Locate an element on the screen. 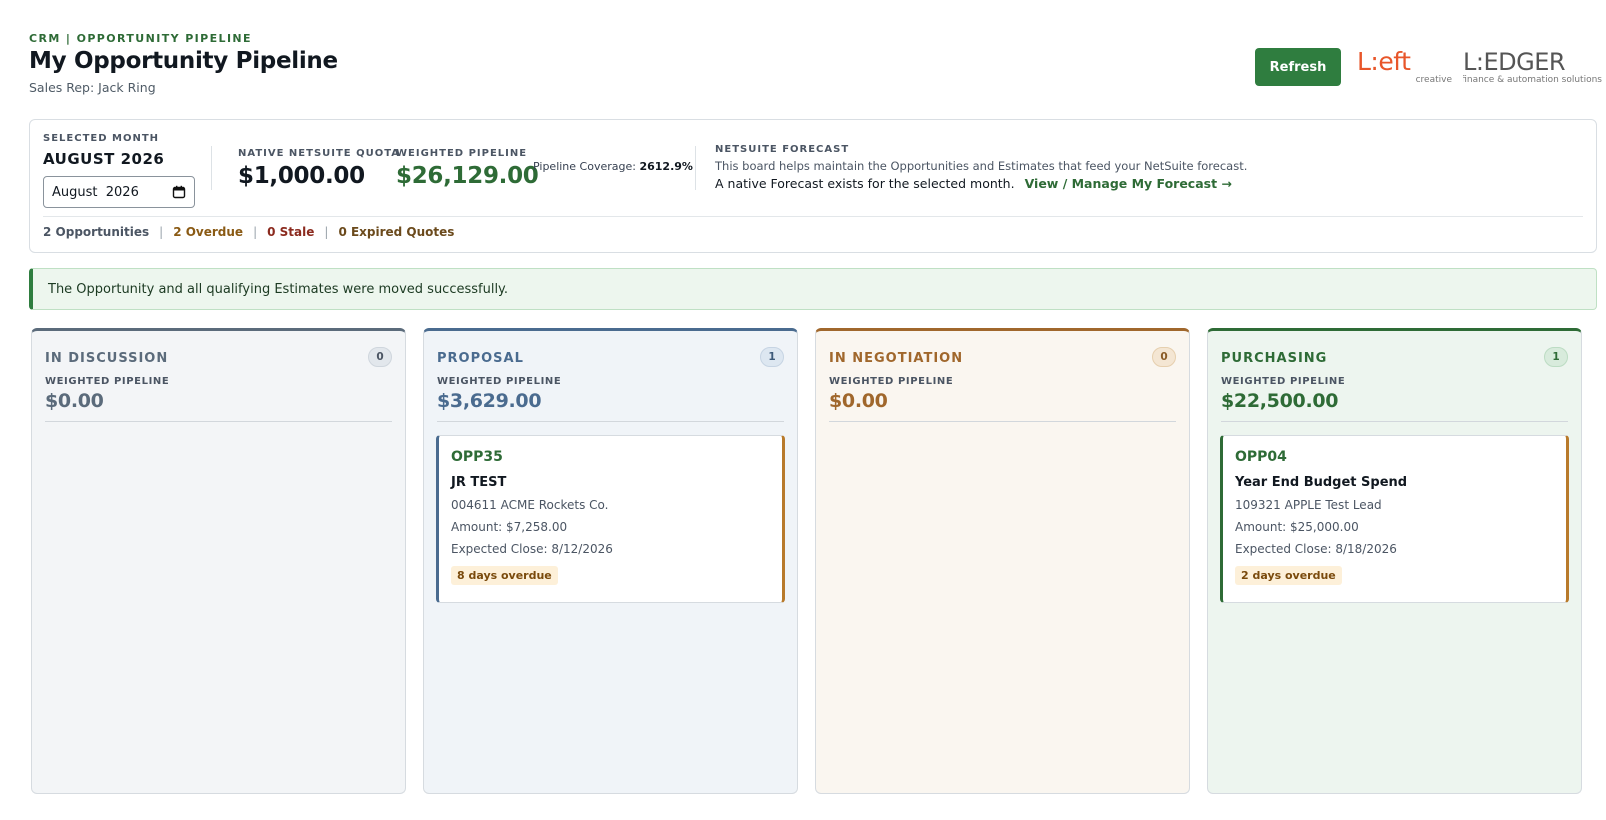 The width and height of the screenshot is (1606, 820). left-creative-logo: L:eft creative is located at coordinates (1405, 66).